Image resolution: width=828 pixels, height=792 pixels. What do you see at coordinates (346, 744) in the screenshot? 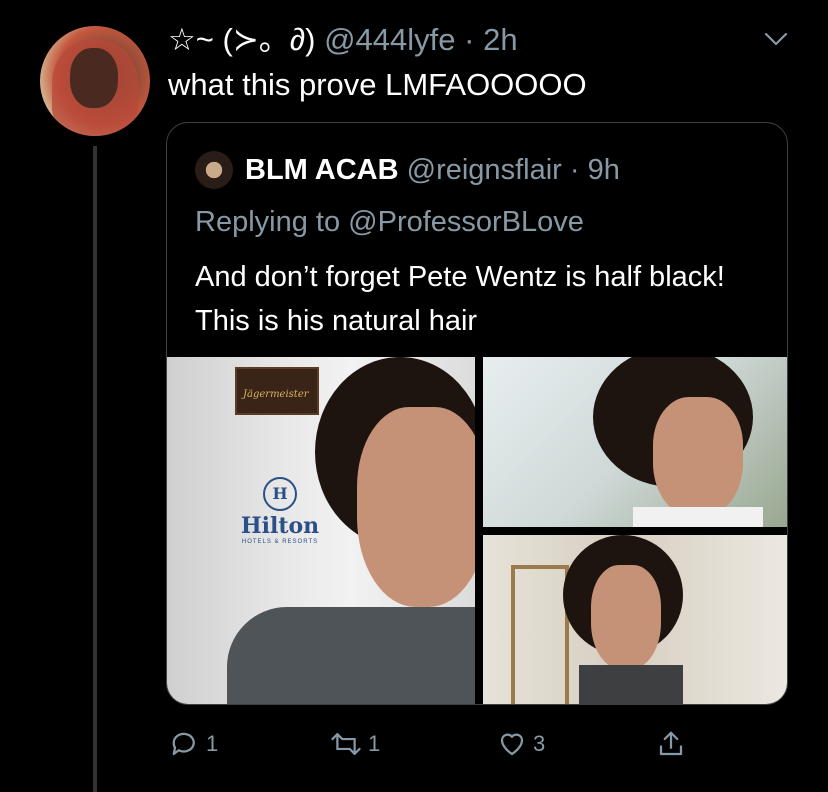
I see `retweet-icon` at bounding box center [346, 744].